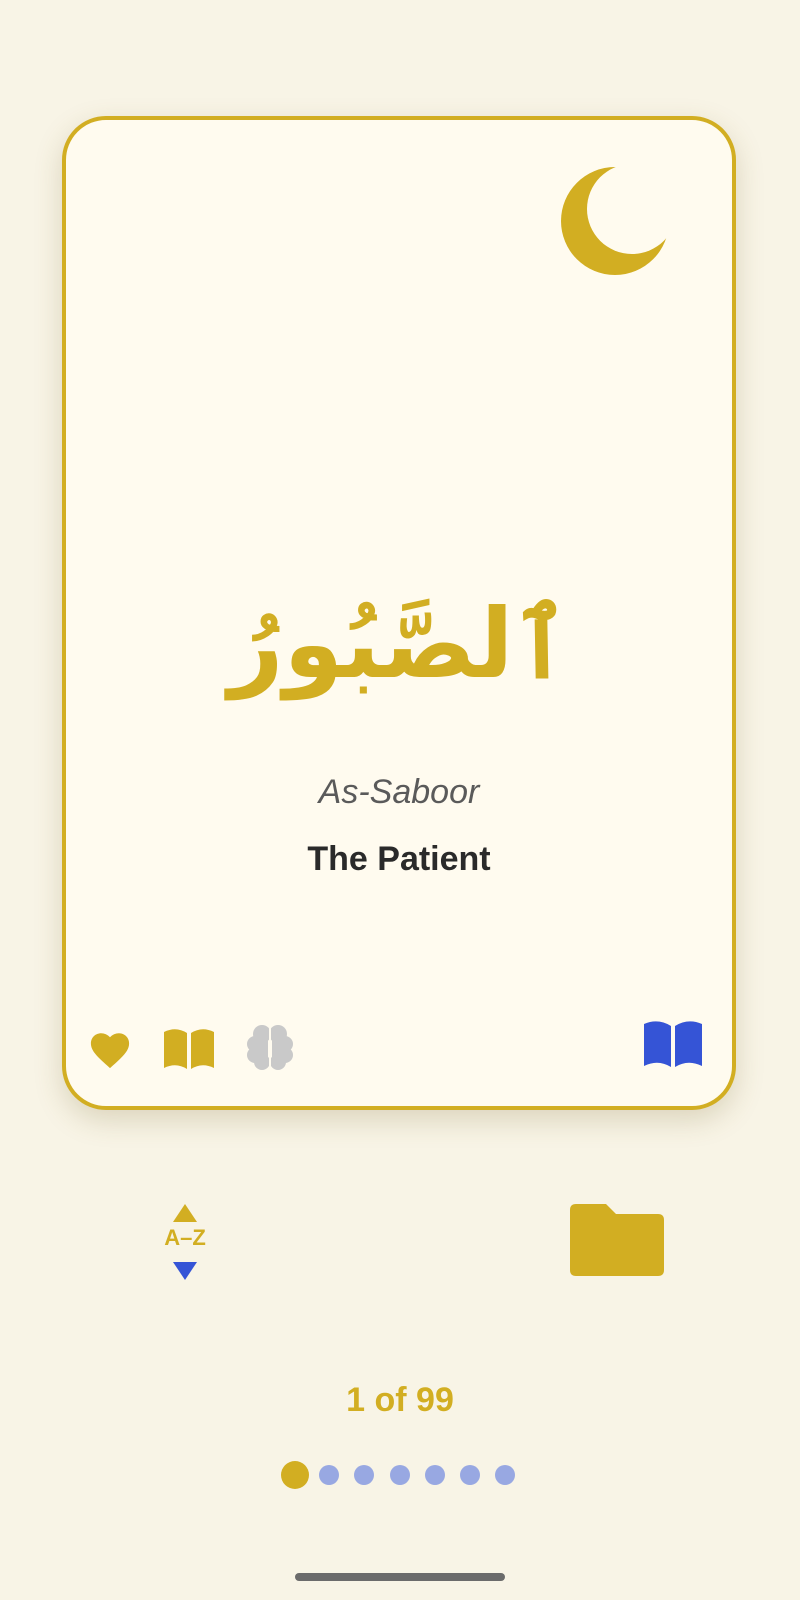  Describe the element at coordinates (185, 1213) in the screenshot. I see `sort-up-arrow-icon` at that location.